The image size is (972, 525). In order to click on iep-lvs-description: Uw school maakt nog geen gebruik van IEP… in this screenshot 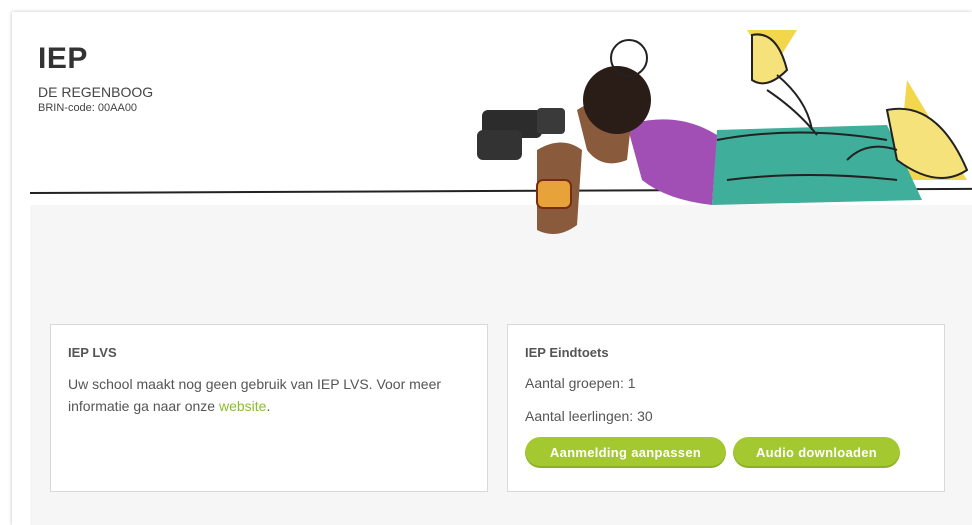, I will do `click(268, 395)`.